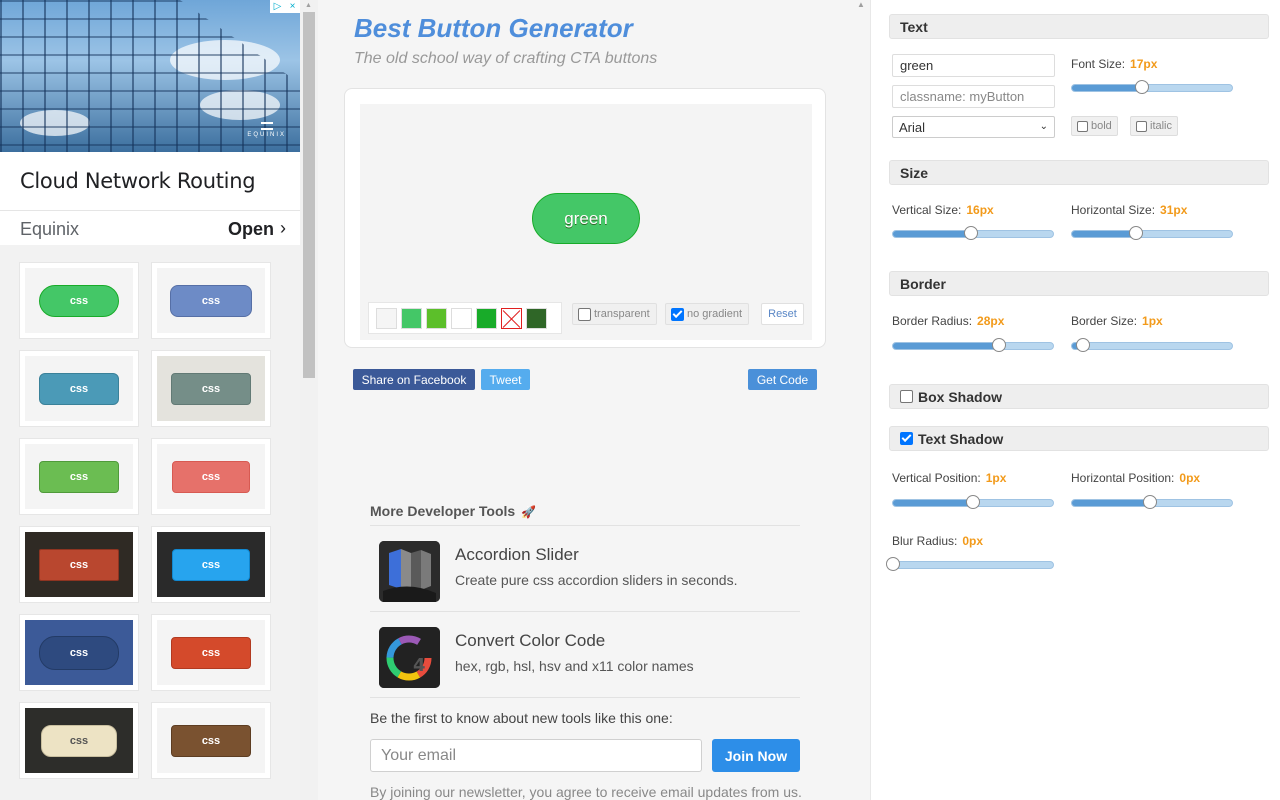 The height and width of the screenshot is (800, 1280). I want to click on tool-name: Convert Color Code, so click(530, 641).